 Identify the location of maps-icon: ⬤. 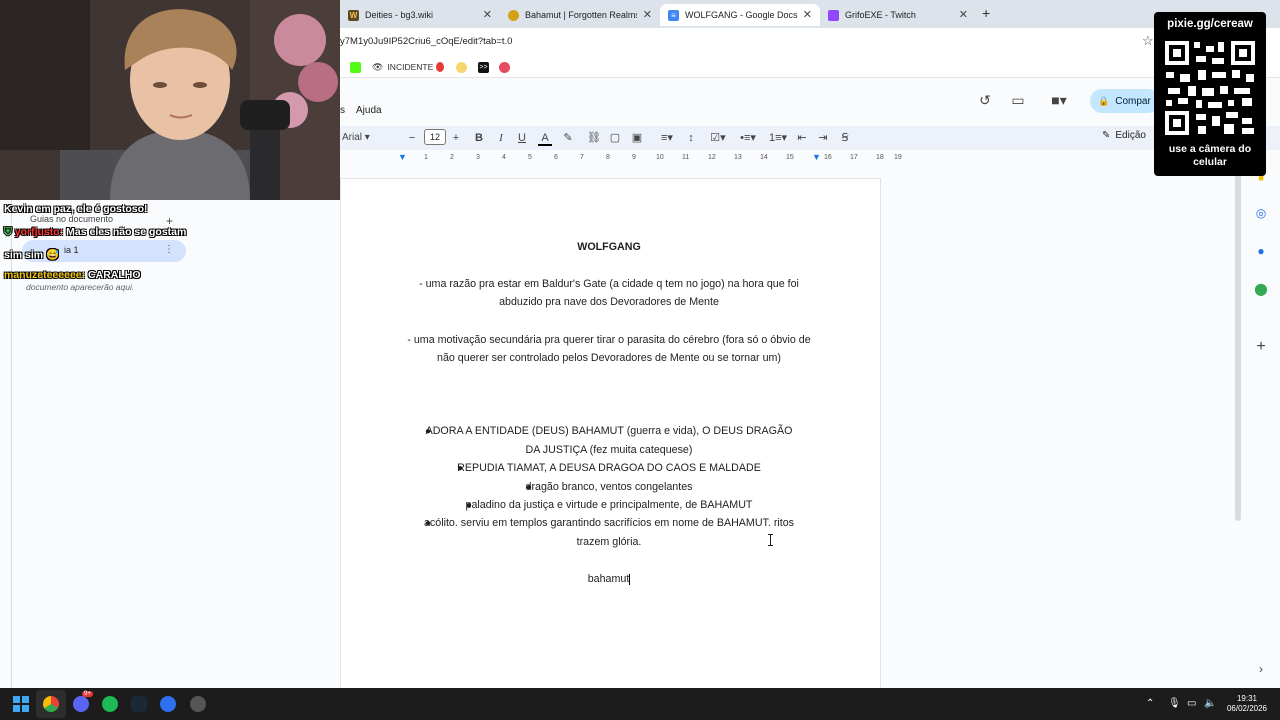
(1261, 289).